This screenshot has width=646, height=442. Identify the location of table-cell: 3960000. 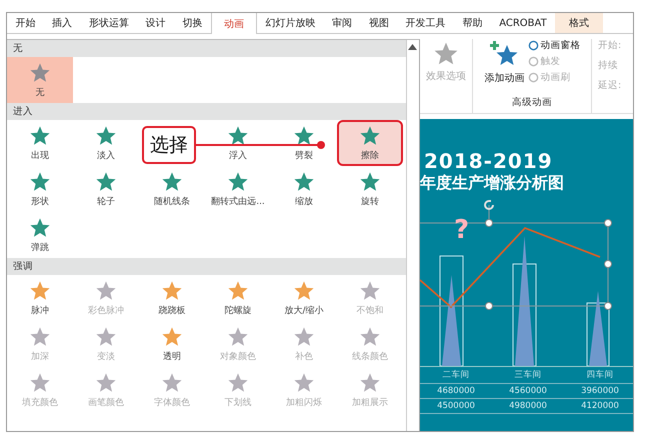
(598, 391).